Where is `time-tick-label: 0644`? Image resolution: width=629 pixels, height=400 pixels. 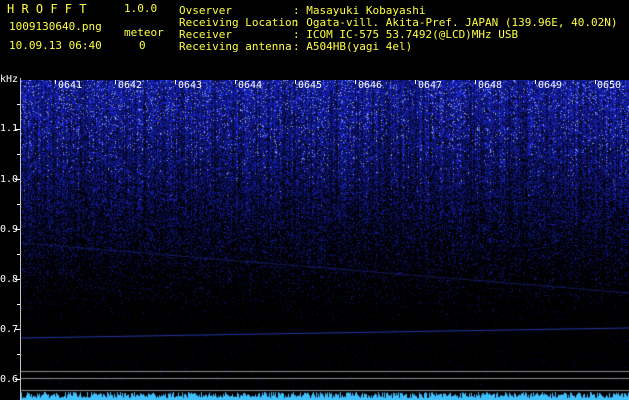 time-tick-label: 0644 is located at coordinates (250, 85).